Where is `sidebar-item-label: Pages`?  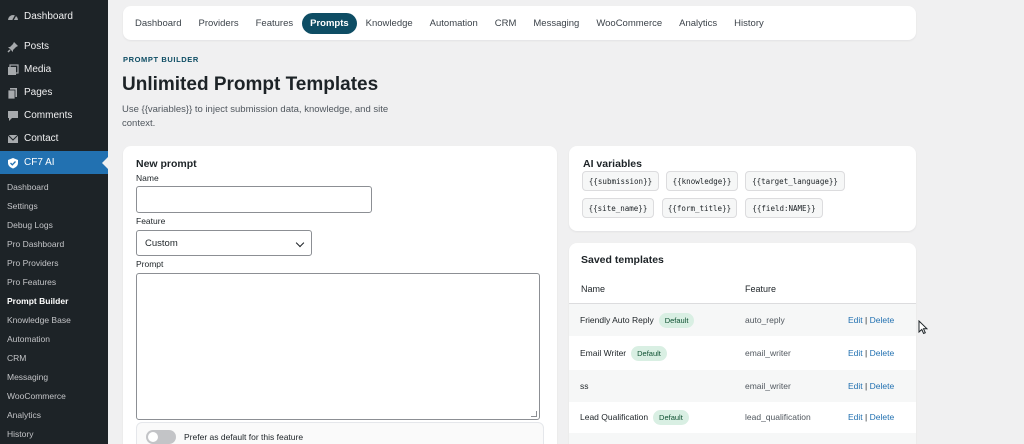 sidebar-item-label: Pages is located at coordinates (38, 92).